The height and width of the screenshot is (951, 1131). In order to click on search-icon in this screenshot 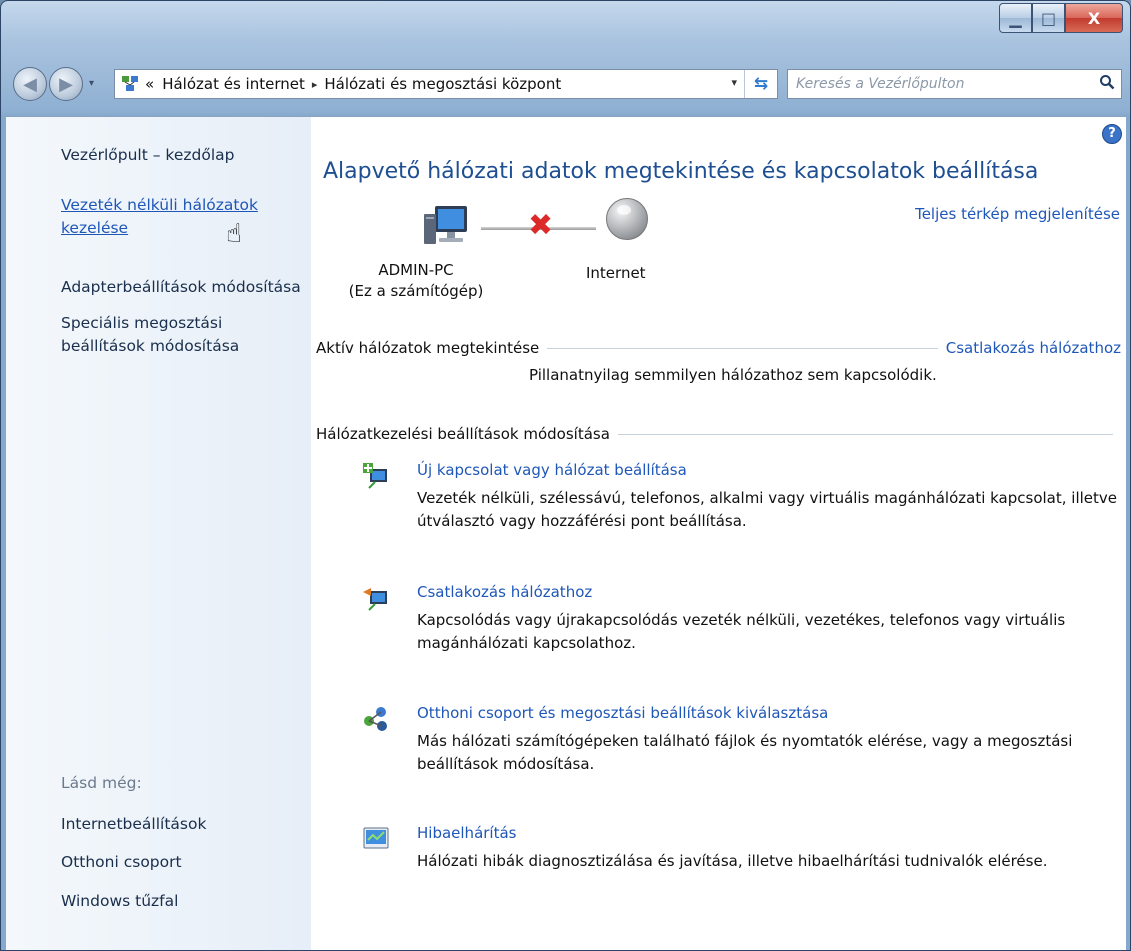, I will do `click(1107, 84)`.